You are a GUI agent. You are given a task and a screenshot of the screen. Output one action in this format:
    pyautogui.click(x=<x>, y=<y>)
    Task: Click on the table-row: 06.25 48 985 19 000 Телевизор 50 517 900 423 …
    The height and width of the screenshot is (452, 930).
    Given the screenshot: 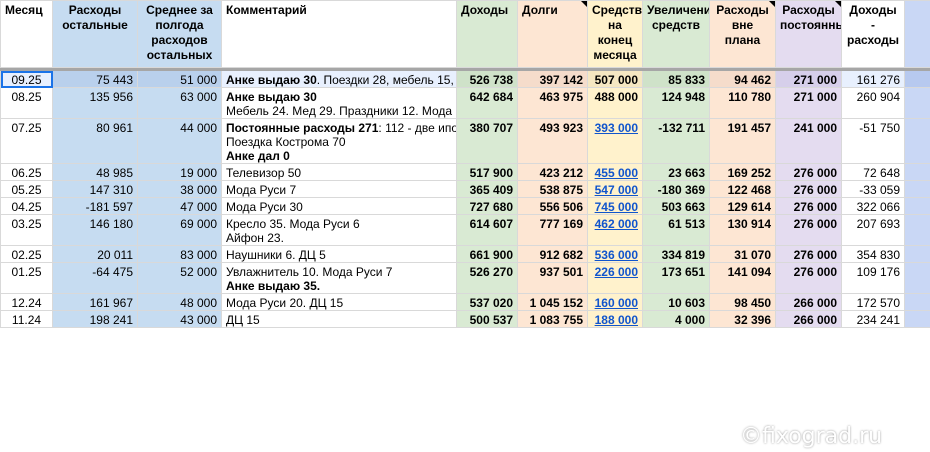 What is the action you would take?
    pyautogui.click(x=465, y=172)
    